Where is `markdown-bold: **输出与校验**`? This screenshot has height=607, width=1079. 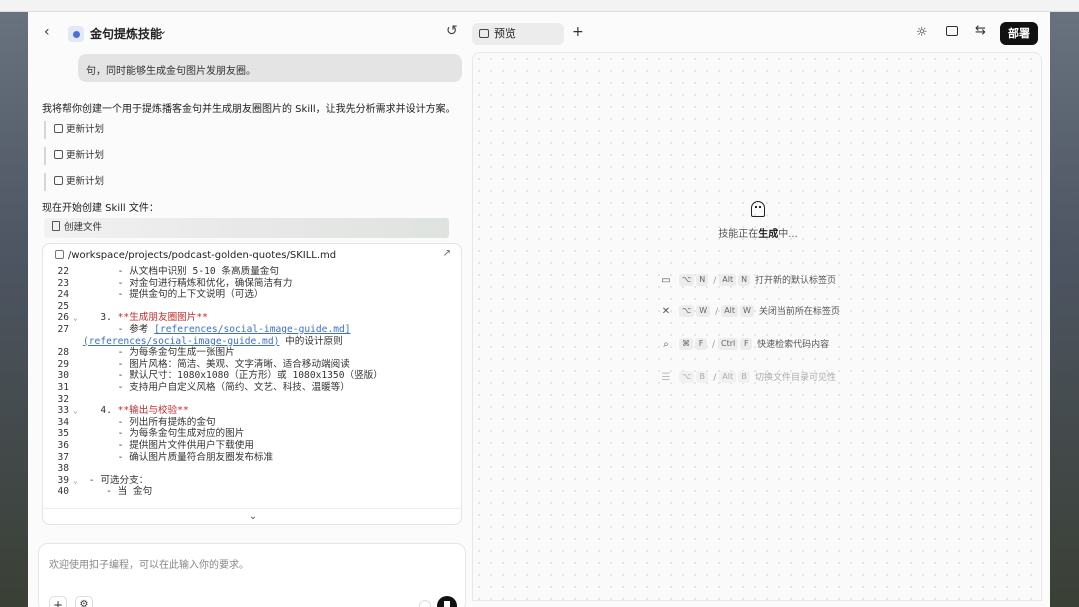
markdown-bold: **输出与校验** is located at coordinates (153, 411).